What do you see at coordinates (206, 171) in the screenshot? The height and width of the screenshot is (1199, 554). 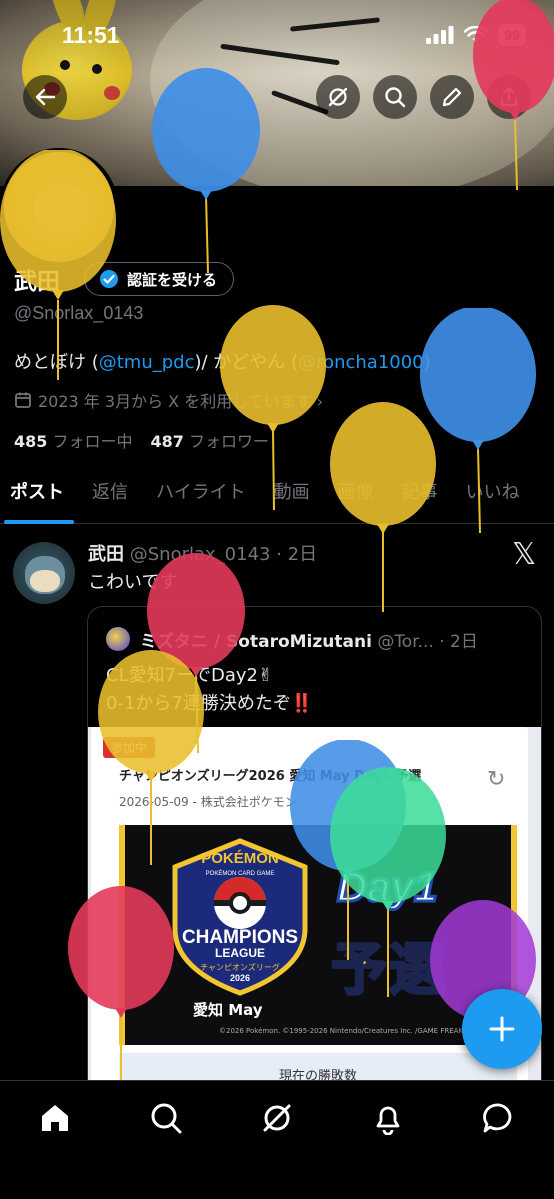 I see `balloon-blue` at bounding box center [206, 171].